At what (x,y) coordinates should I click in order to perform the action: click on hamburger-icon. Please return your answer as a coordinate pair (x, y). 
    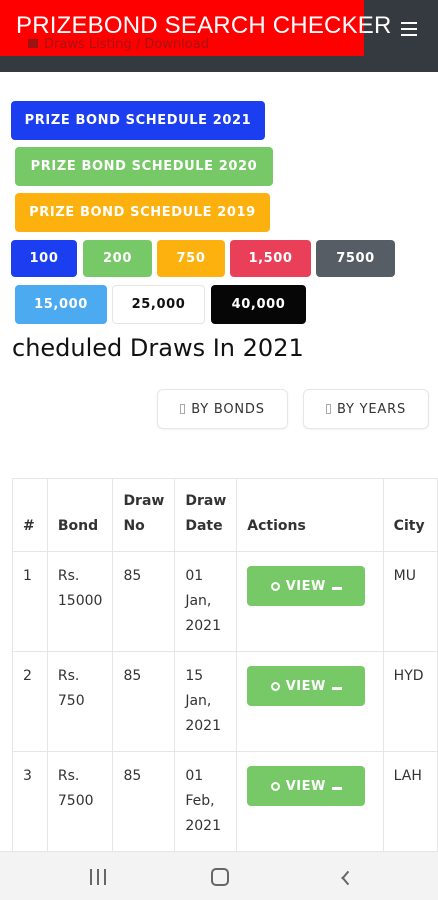
    Looking at the image, I should click on (409, 23).